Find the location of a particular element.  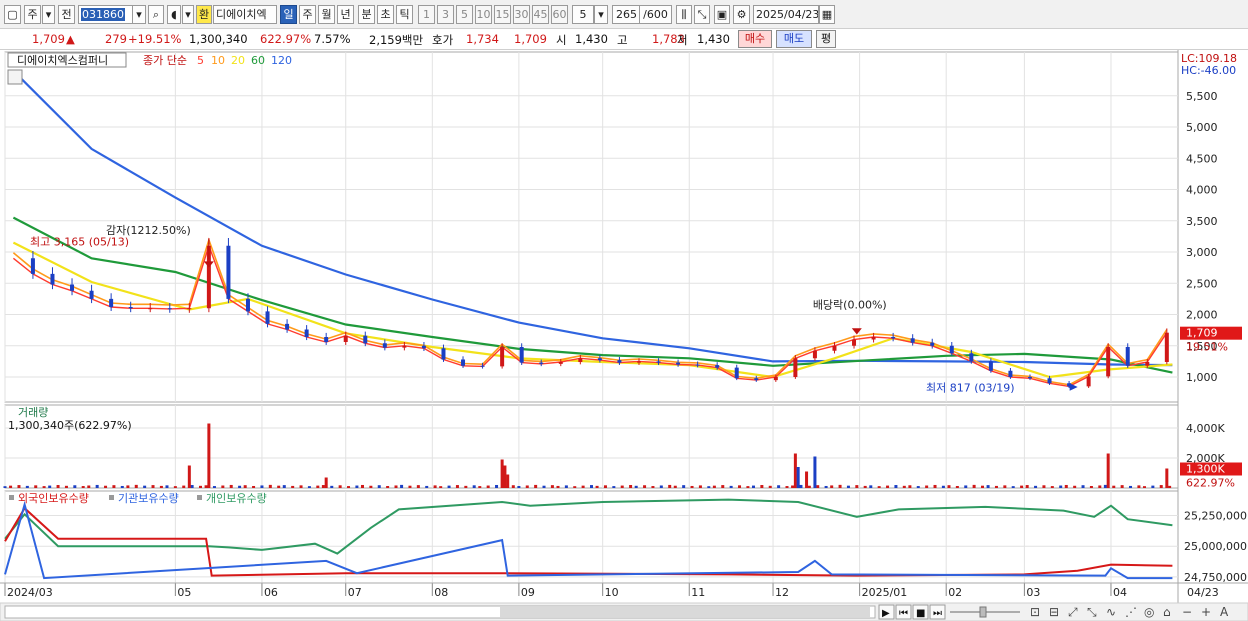

tool-icon-3: ⤡ is located at coordinates (1092, 612).